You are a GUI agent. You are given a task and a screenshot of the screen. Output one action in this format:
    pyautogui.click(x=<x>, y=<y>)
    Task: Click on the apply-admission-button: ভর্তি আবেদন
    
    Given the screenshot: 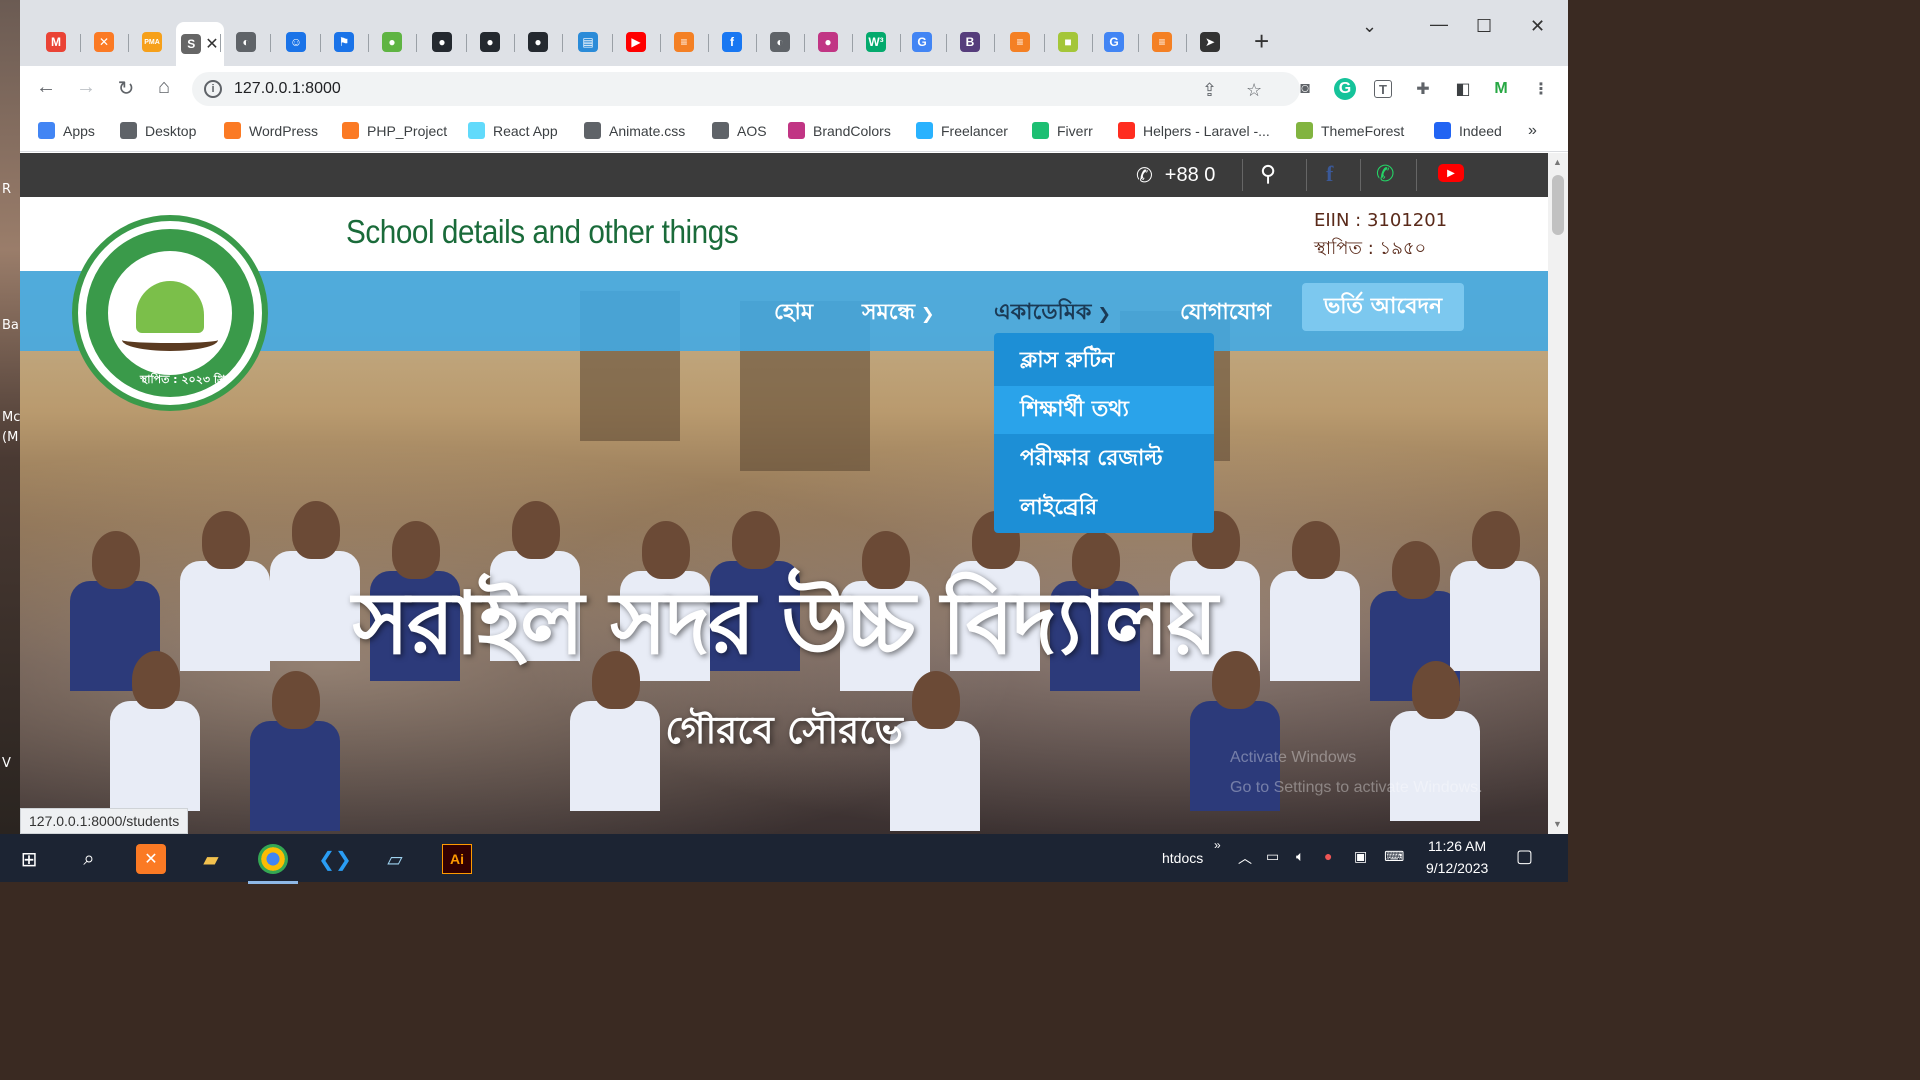 What is the action you would take?
    pyautogui.click(x=1383, y=307)
    